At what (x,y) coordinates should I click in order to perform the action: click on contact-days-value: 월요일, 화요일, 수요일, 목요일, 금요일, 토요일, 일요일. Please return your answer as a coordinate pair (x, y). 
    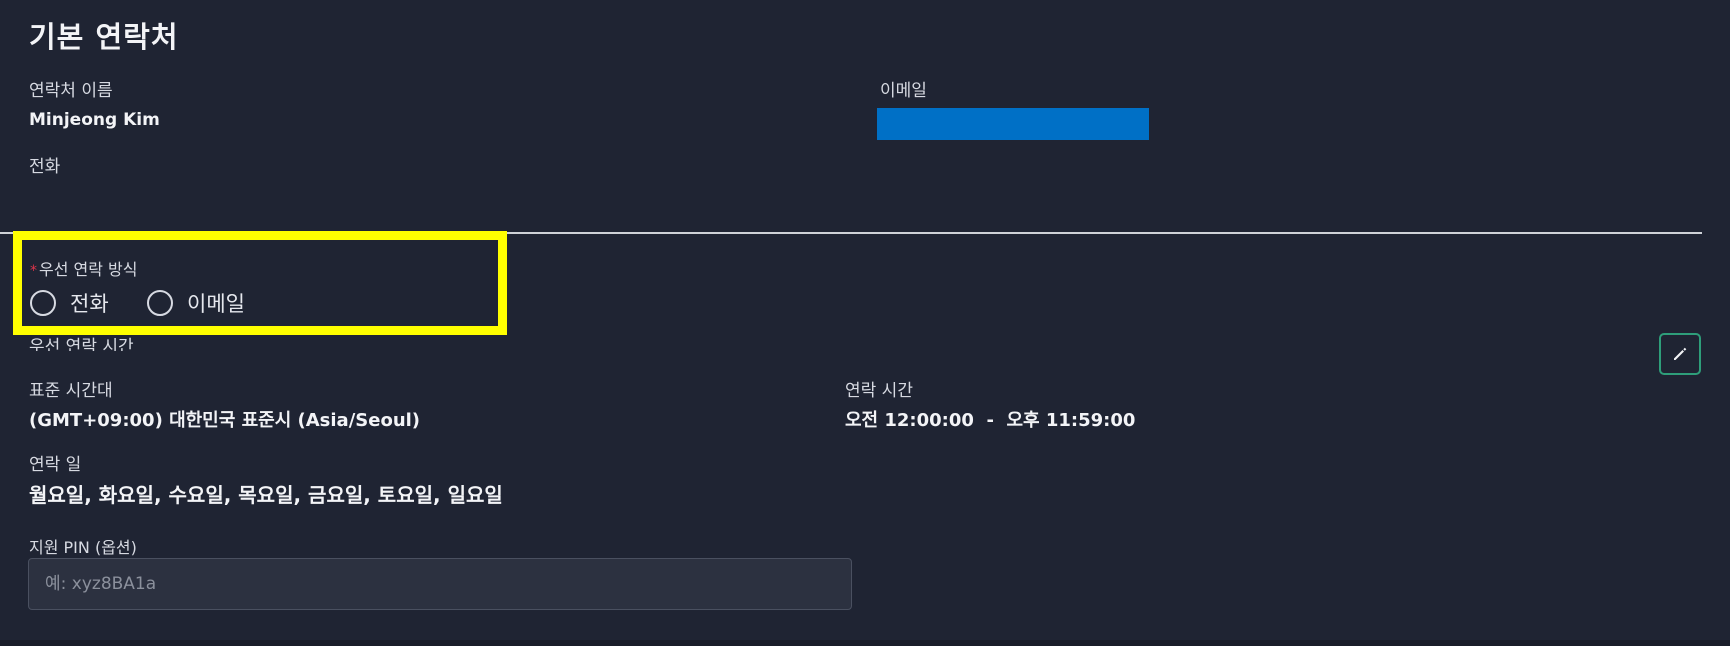
    Looking at the image, I should click on (266, 495).